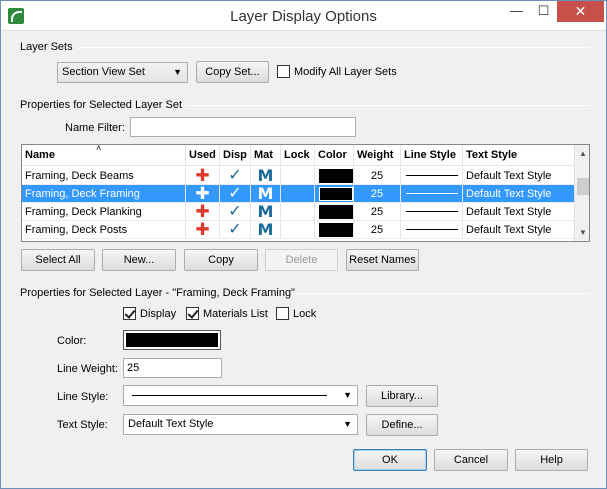 This screenshot has height=489, width=607. What do you see at coordinates (471, 460) in the screenshot?
I see `cancel-button: Cancel` at bounding box center [471, 460].